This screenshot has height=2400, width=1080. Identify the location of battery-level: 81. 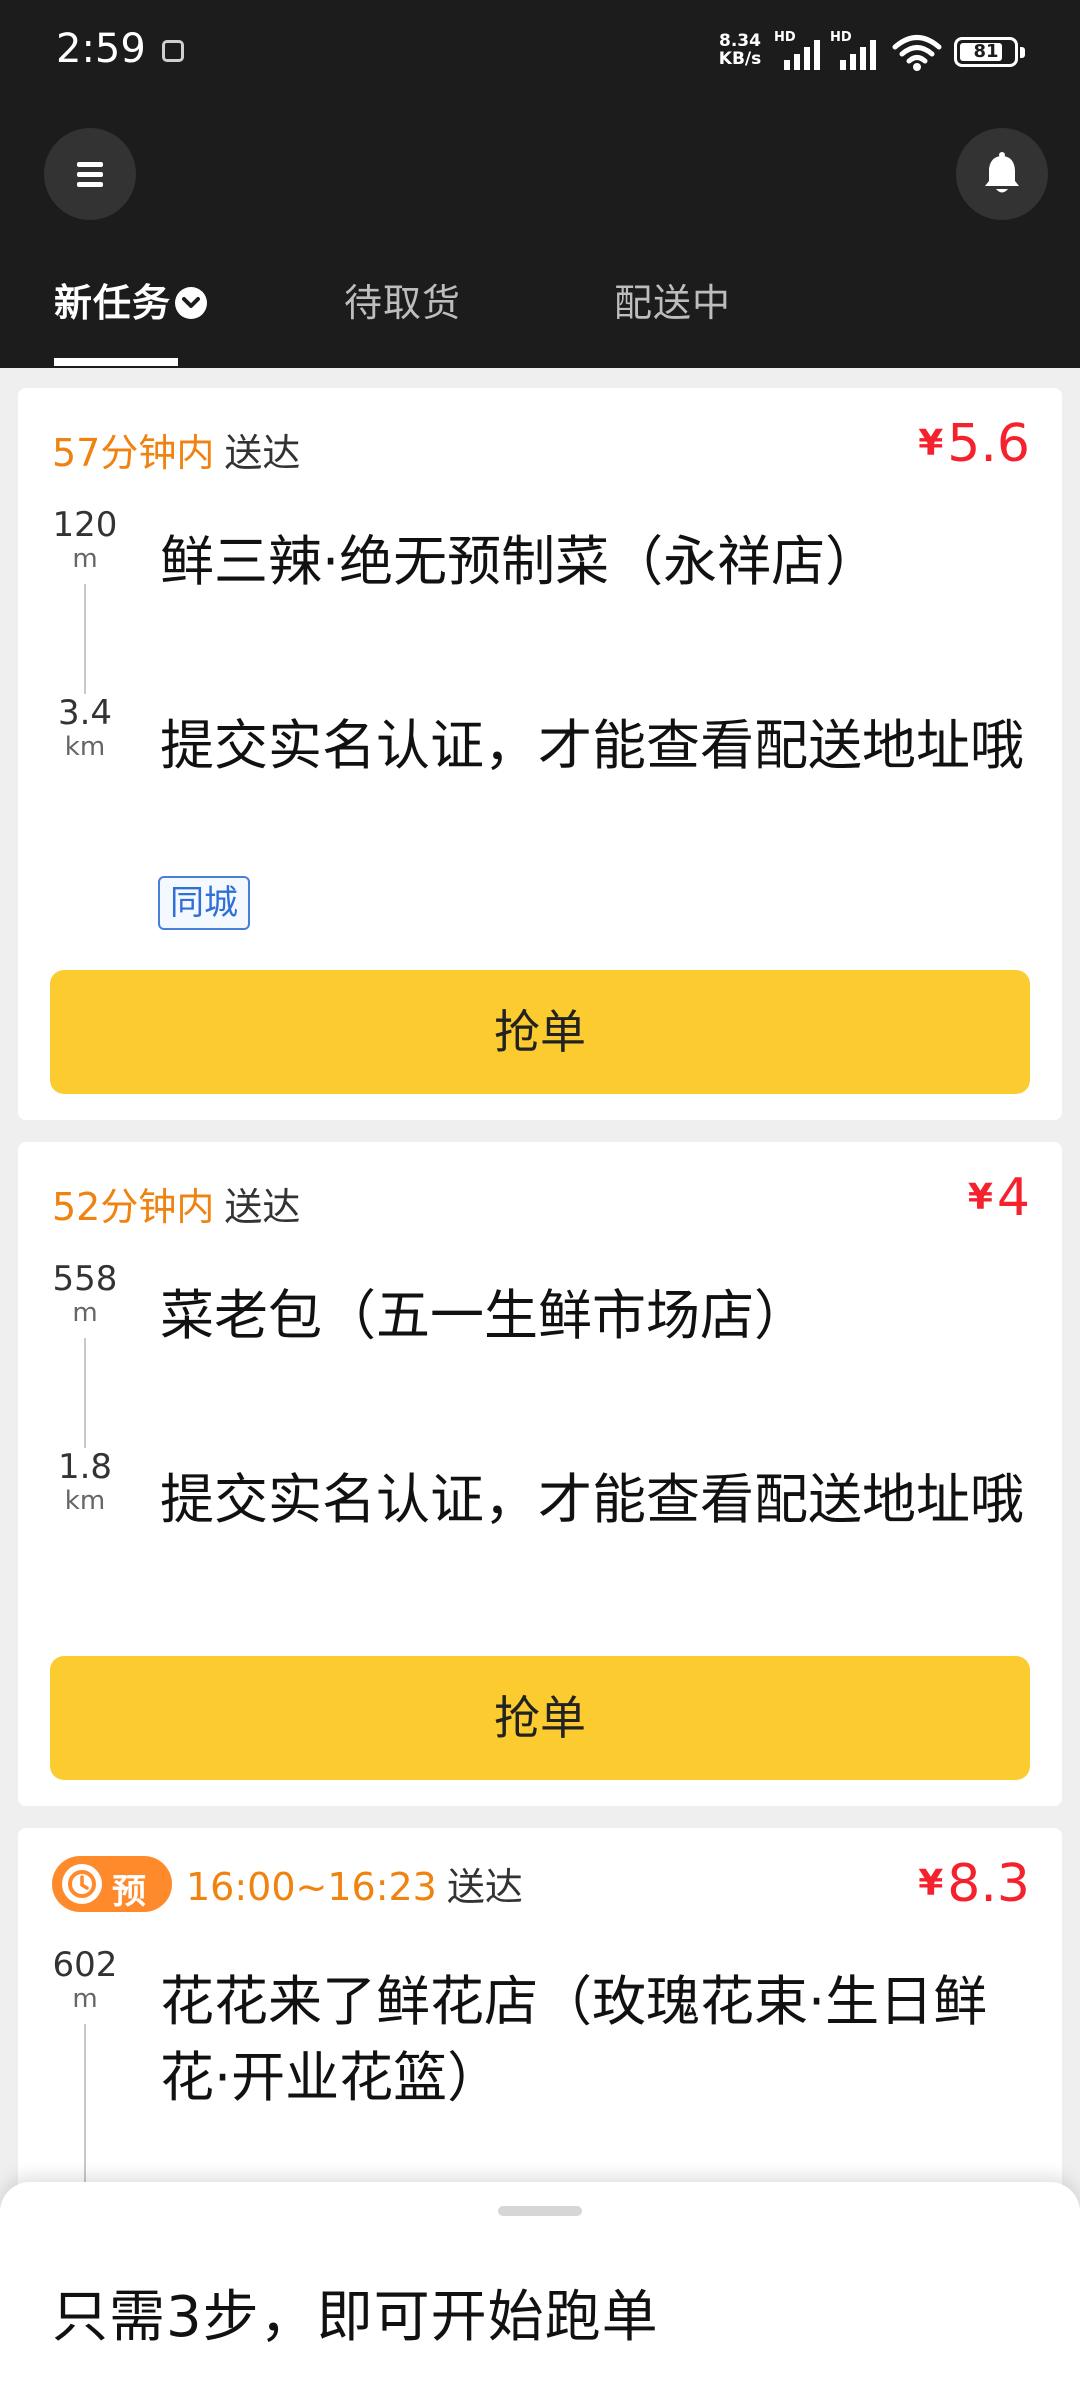
(986, 51).